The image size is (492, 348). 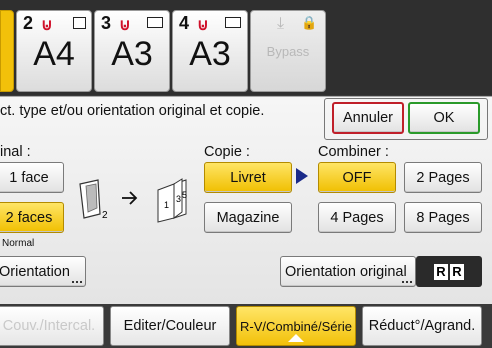 I want to click on tray-4-button: 4 ⊍ A3, so click(x=210, y=51).